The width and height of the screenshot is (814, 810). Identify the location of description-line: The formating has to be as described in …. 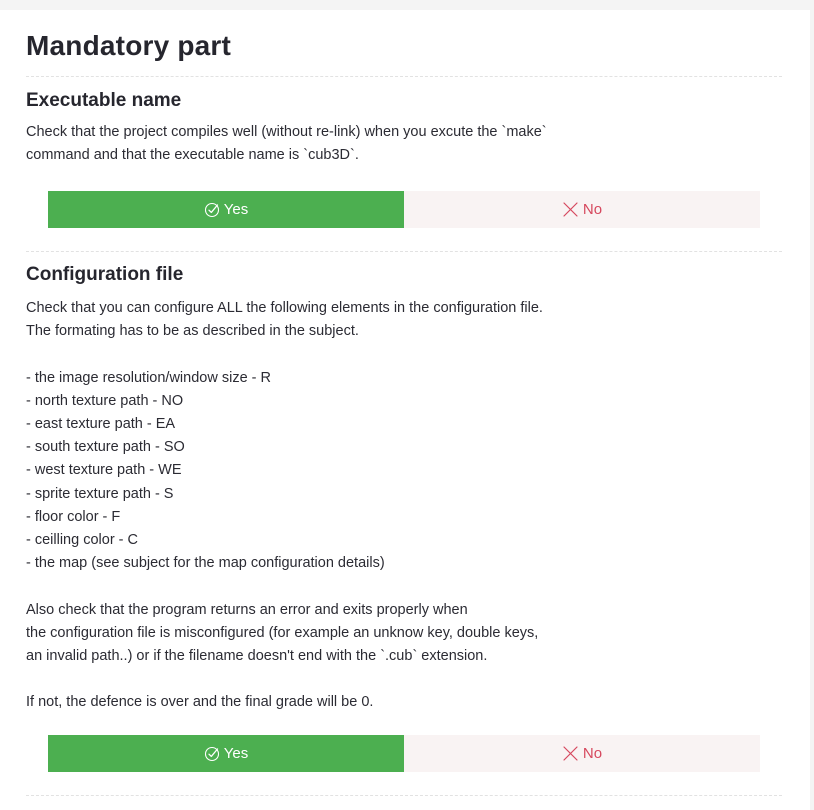
(192, 331).